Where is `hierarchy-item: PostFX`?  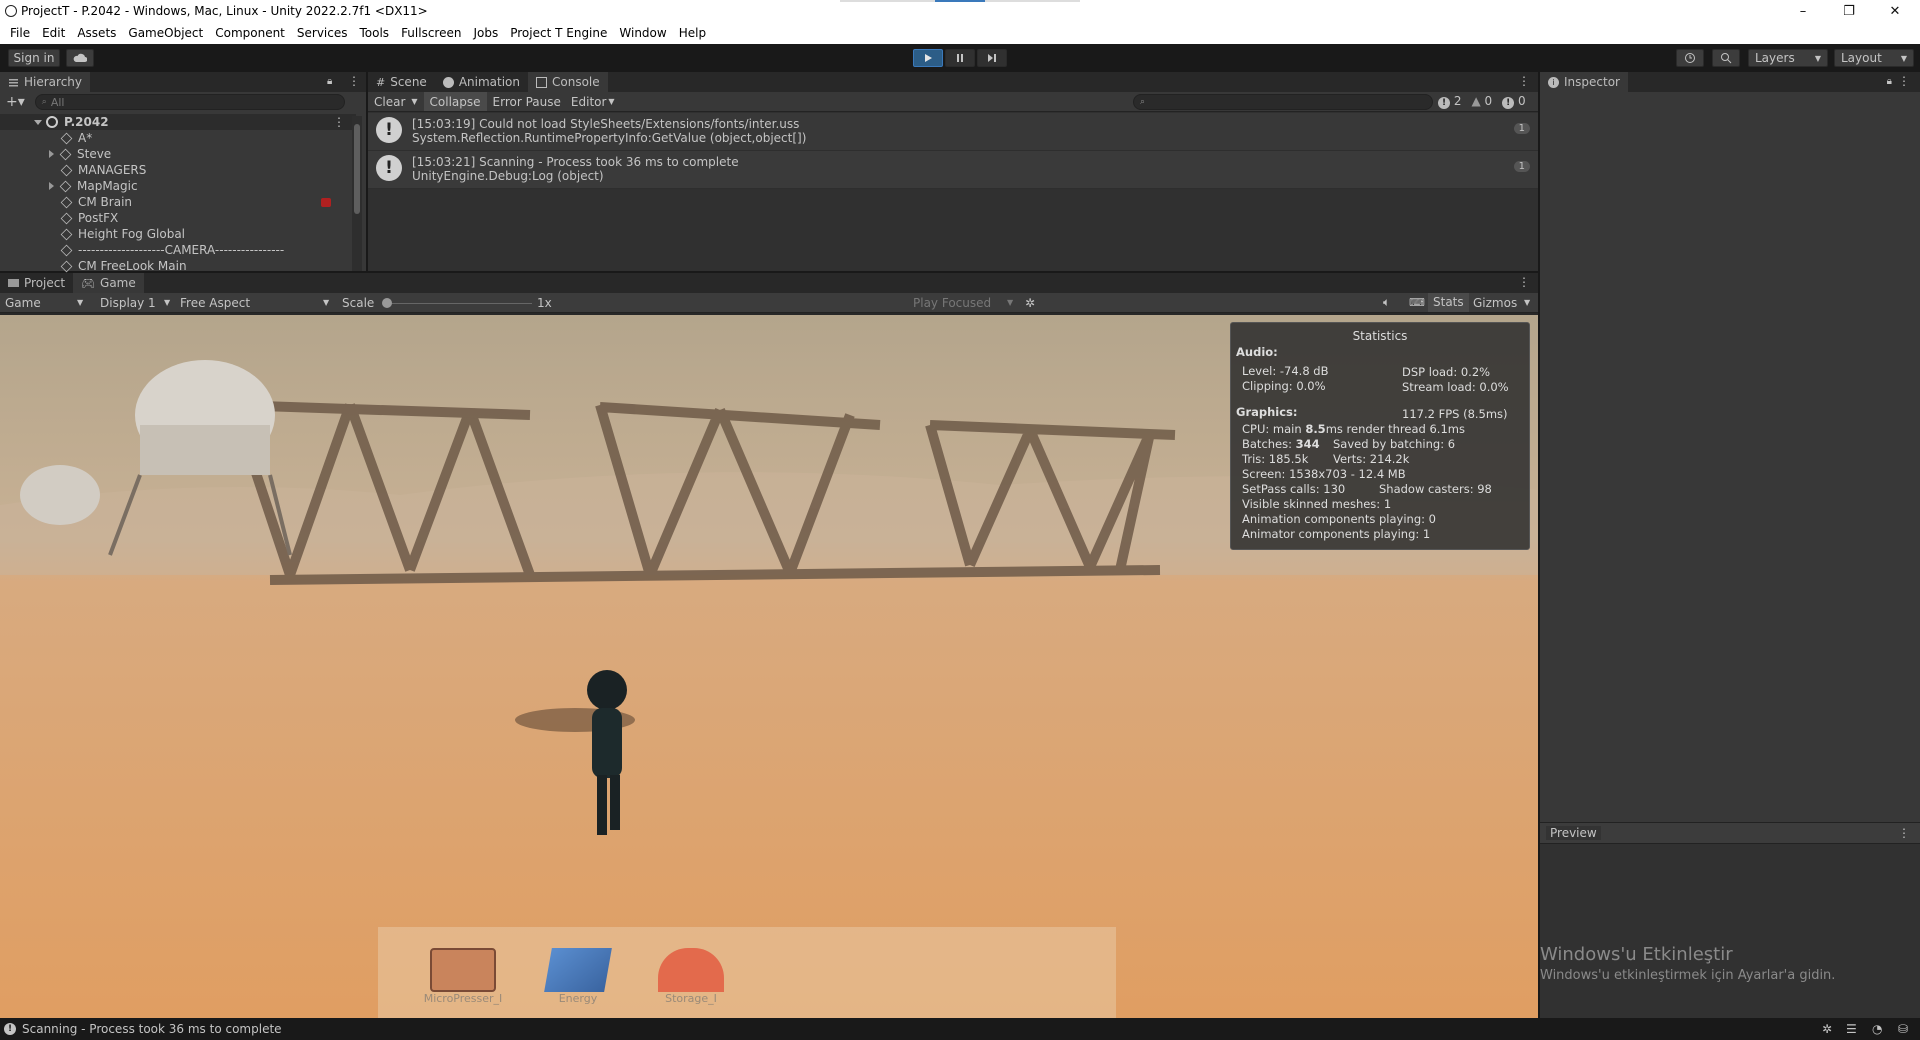 hierarchy-item: PostFX is located at coordinates (178, 218).